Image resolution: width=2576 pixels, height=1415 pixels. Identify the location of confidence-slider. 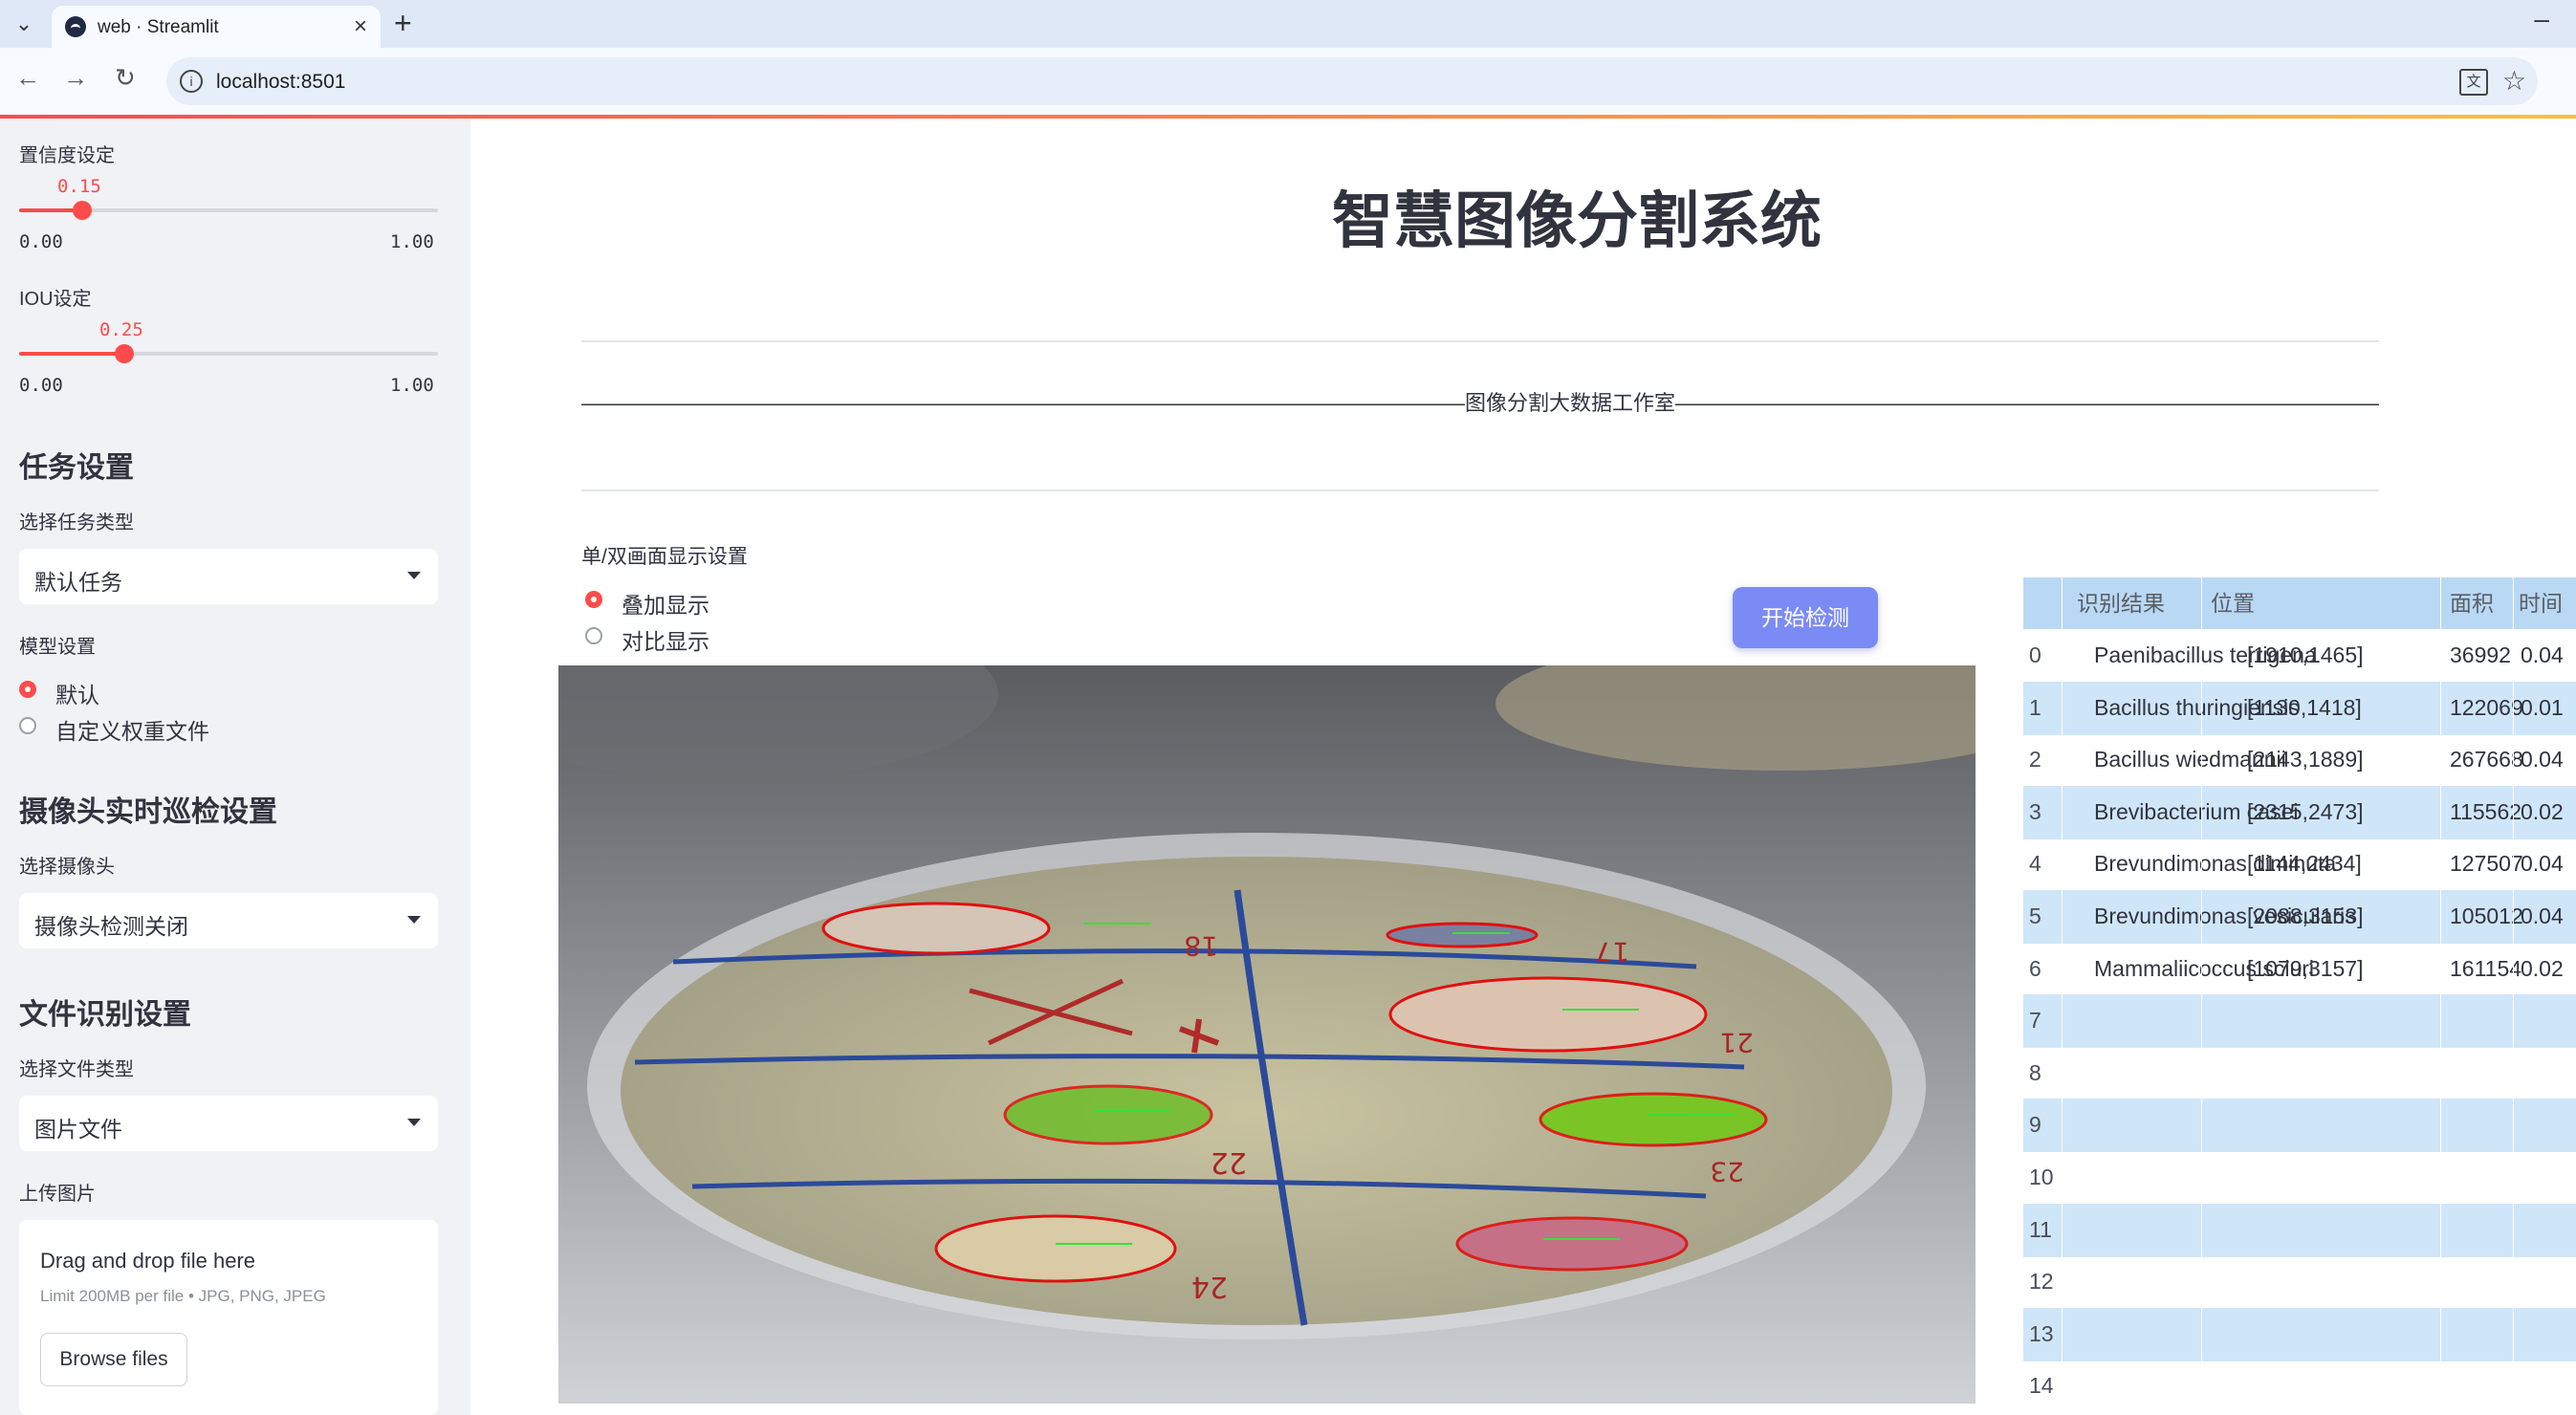
(228, 211).